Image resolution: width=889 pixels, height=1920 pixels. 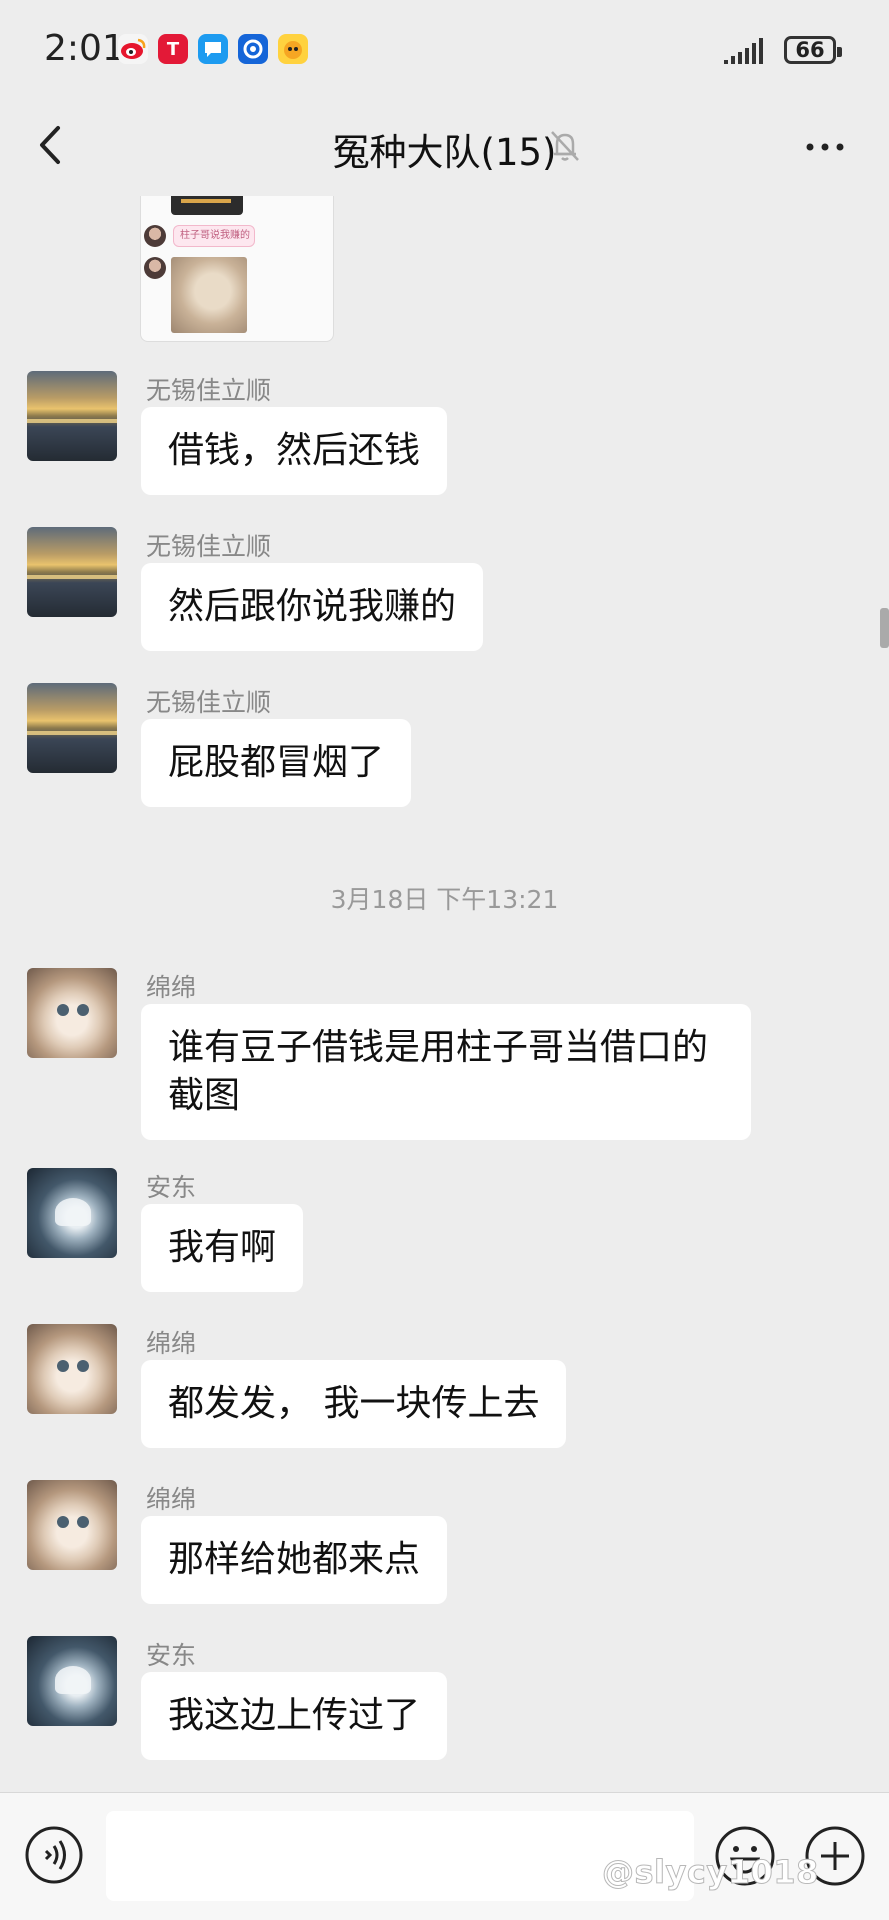 What do you see at coordinates (133, 49) in the screenshot?
I see `weibo-icon` at bounding box center [133, 49].